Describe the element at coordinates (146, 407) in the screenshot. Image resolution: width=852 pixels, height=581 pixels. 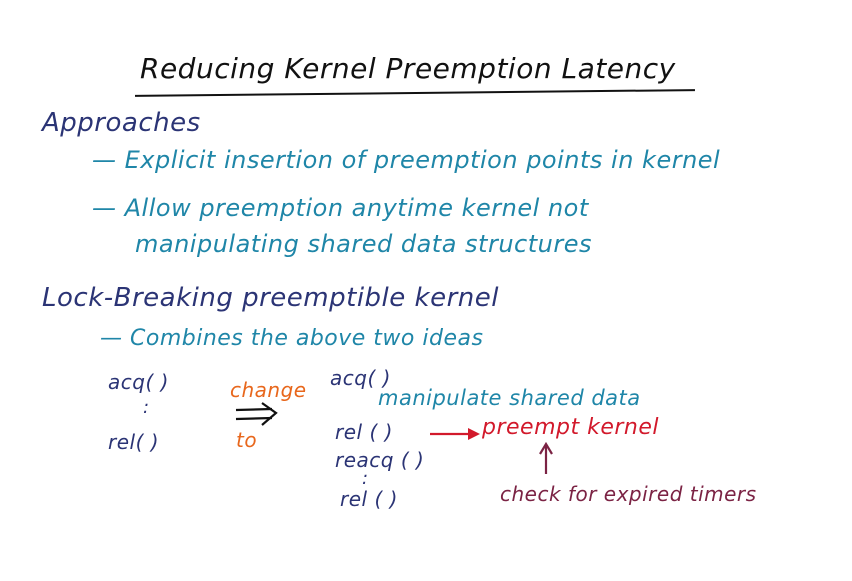
I see `left-ellipsis: :` at that location.